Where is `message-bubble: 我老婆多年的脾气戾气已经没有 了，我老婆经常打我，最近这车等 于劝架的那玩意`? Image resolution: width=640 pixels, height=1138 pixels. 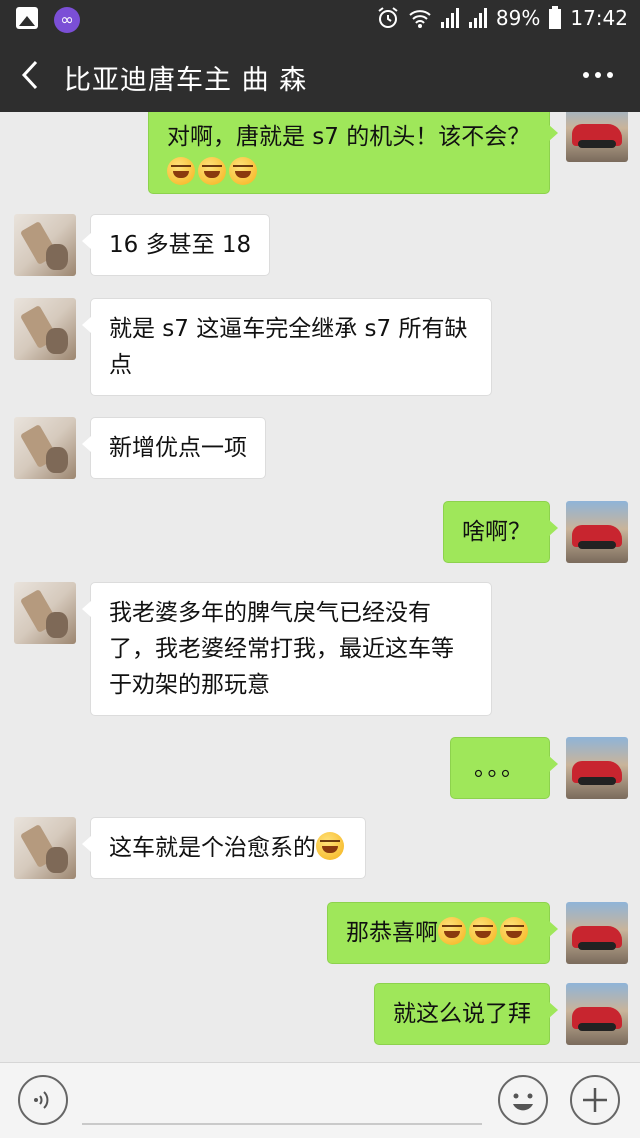 message-bubble: 我老婆多年的脾气戾气已经没有 了，我老婆经常打我，最近这车等 于劝架的那玩意 is located at coordinates (287, 649).